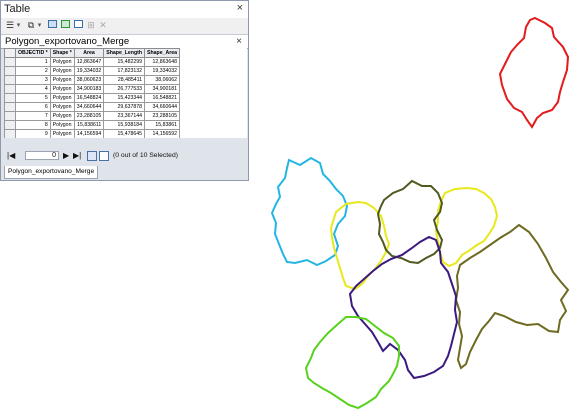  I want to click on table-tab-close-icon: ×, so click(239, 41).